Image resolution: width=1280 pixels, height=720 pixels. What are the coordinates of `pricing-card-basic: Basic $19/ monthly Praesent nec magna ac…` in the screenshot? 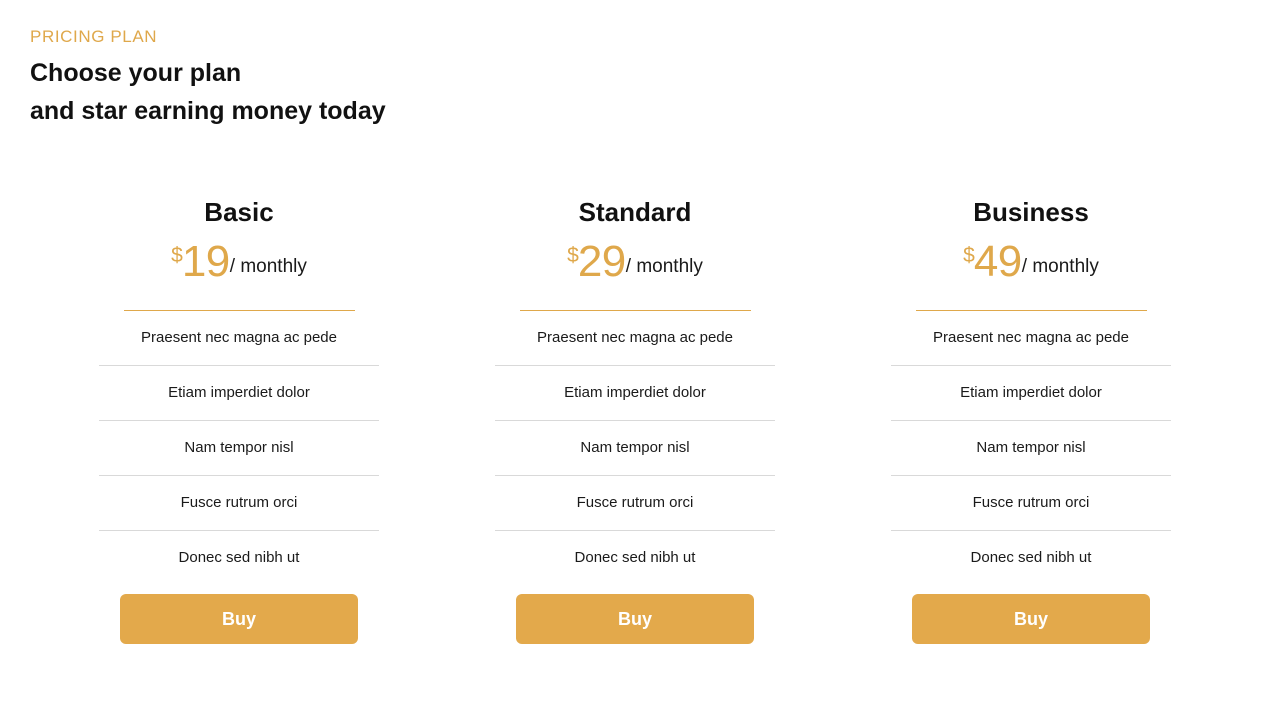 It's located at (239, 420).